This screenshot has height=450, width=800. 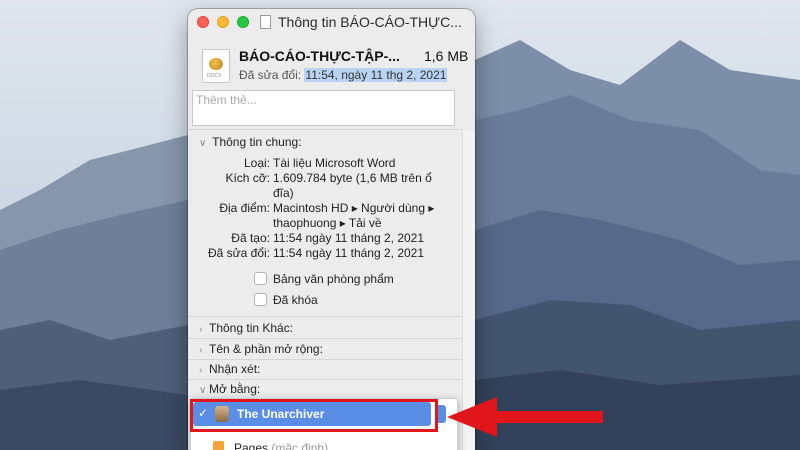 What do you see at coordinates (525, 417) in the screenshot?
I see `red-arrow-annotation` at bounding box center [525, 417].